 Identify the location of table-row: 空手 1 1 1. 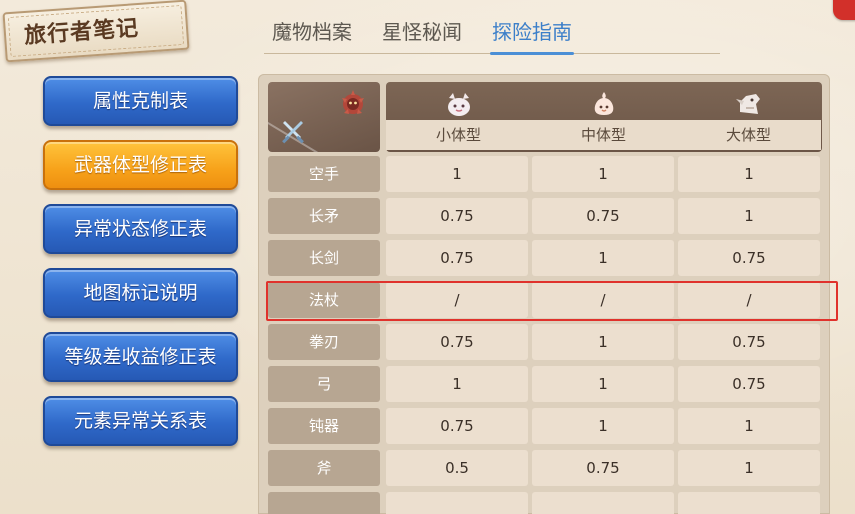
(545, 174).